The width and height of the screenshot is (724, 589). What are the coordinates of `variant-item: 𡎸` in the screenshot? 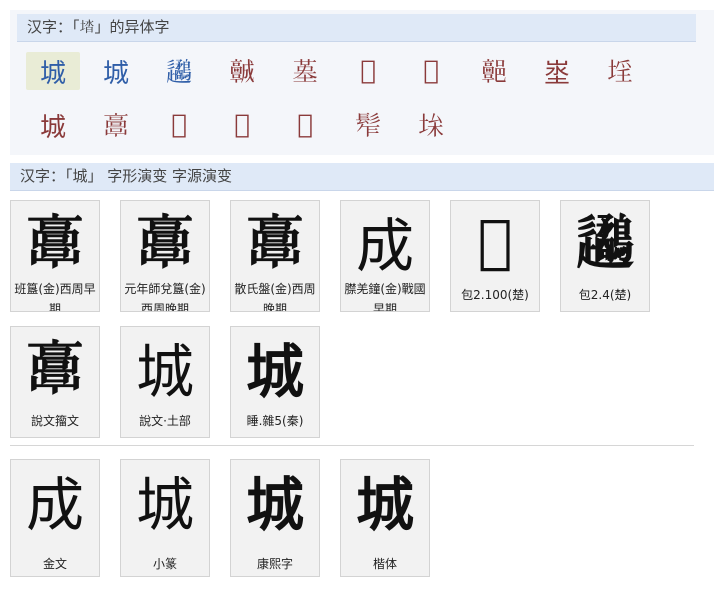 It's located at (305, 71).